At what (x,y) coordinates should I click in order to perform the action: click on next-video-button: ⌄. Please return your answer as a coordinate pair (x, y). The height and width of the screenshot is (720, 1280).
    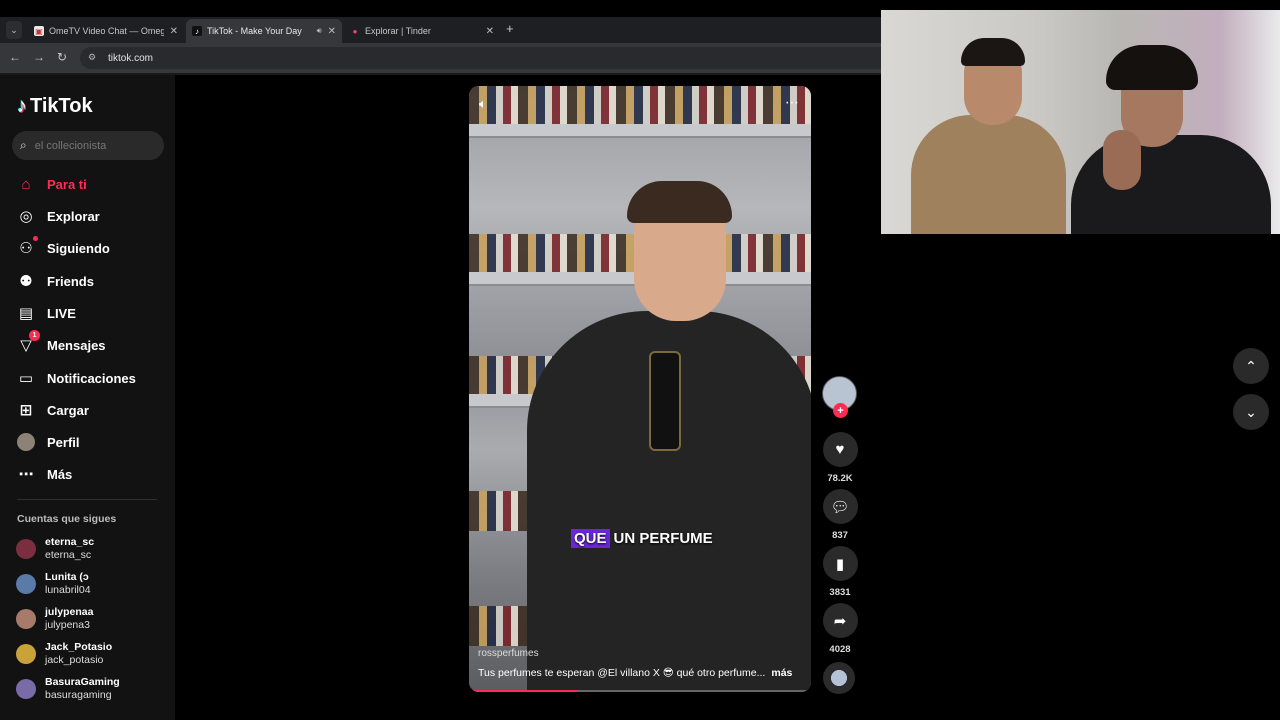
    Looking at the image, I should click on (1251, 412).